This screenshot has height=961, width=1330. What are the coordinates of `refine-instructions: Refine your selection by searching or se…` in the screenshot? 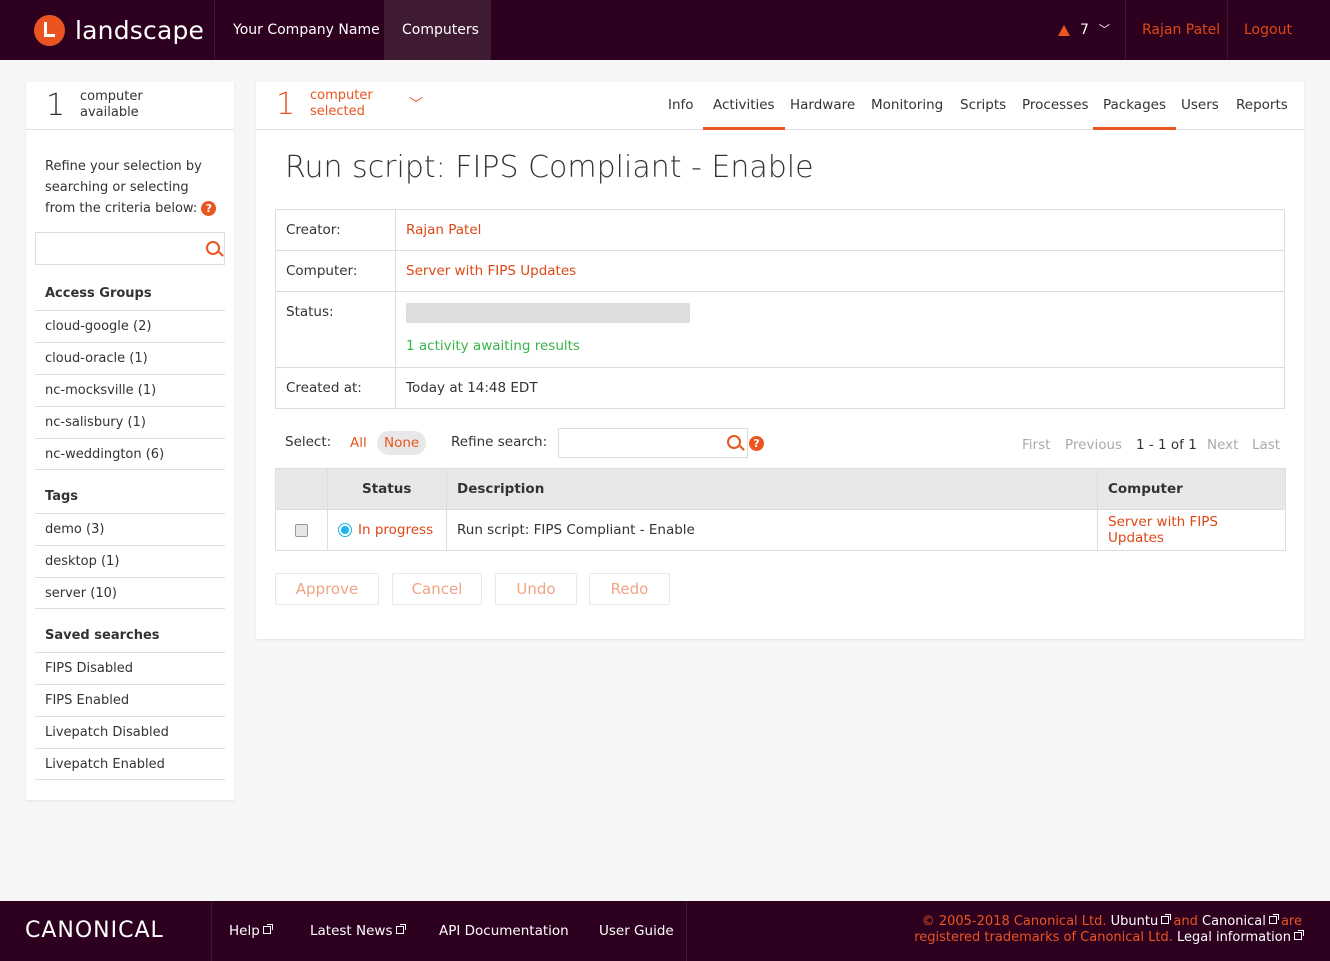 It's located at (132, 187).